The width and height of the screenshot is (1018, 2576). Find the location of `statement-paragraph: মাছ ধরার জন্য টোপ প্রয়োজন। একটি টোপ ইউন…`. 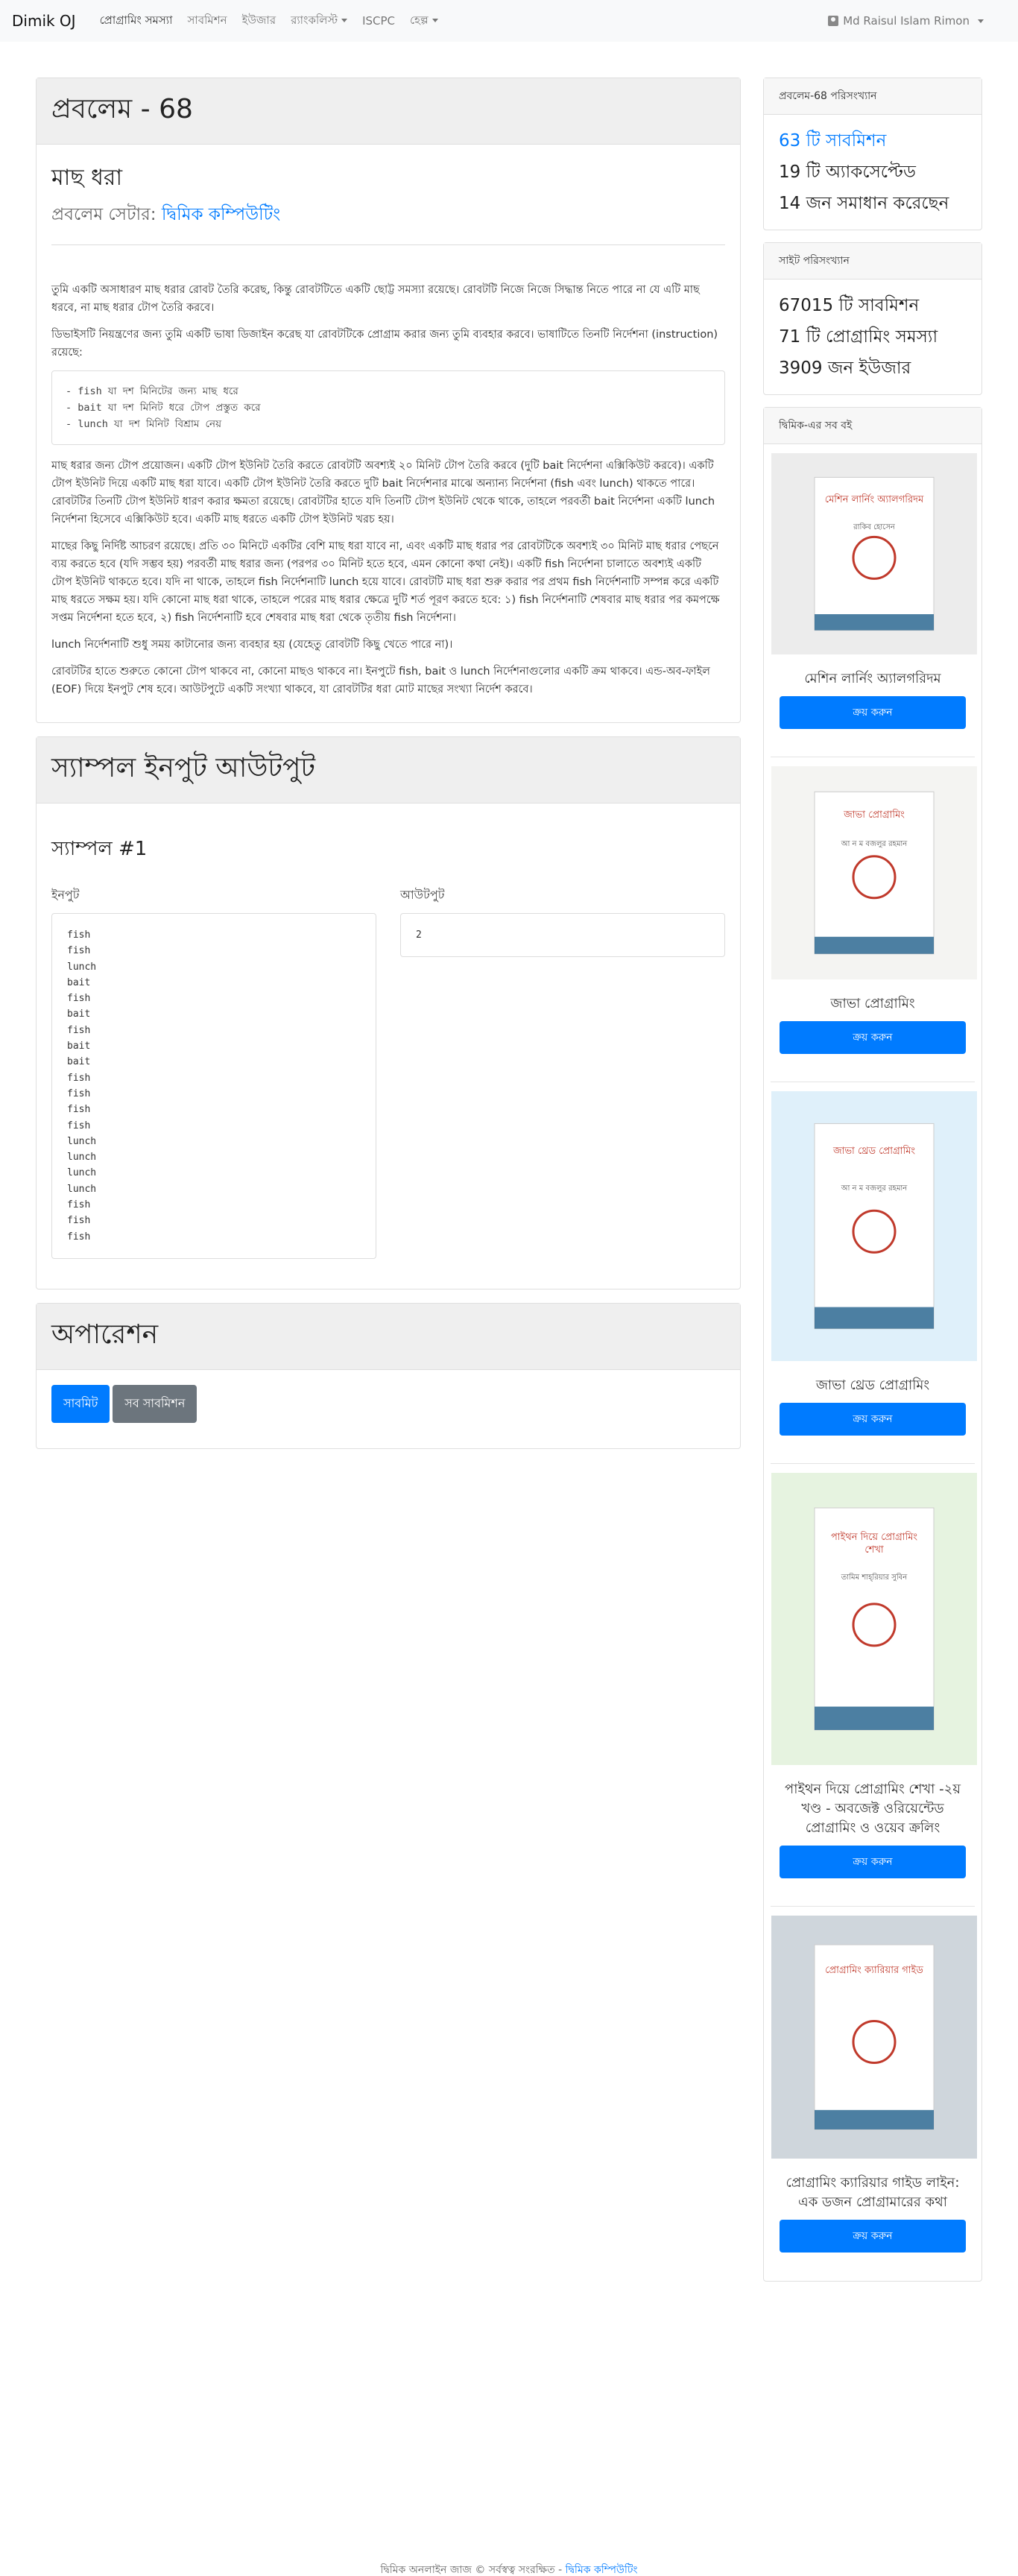

statement-paragraph: মাছ ধরার জন্য টোপ প্রয়োজন। একটি টোপ ইউন… is located at coordinates (383, 493).